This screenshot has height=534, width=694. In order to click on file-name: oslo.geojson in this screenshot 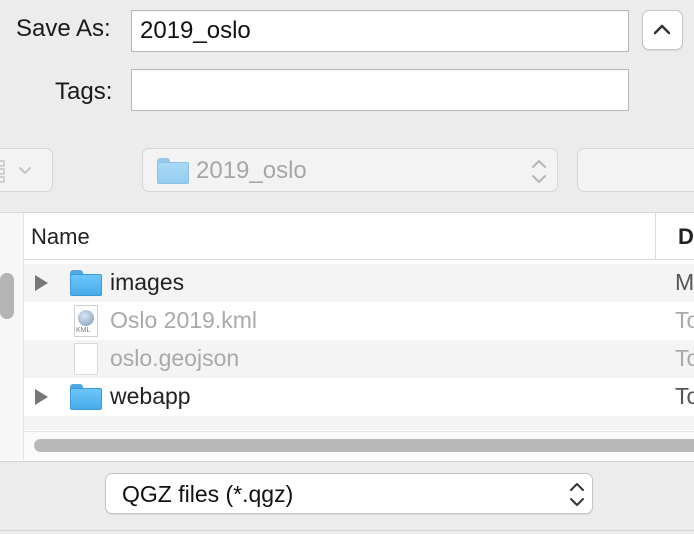, I will do `click(175, 358)`.